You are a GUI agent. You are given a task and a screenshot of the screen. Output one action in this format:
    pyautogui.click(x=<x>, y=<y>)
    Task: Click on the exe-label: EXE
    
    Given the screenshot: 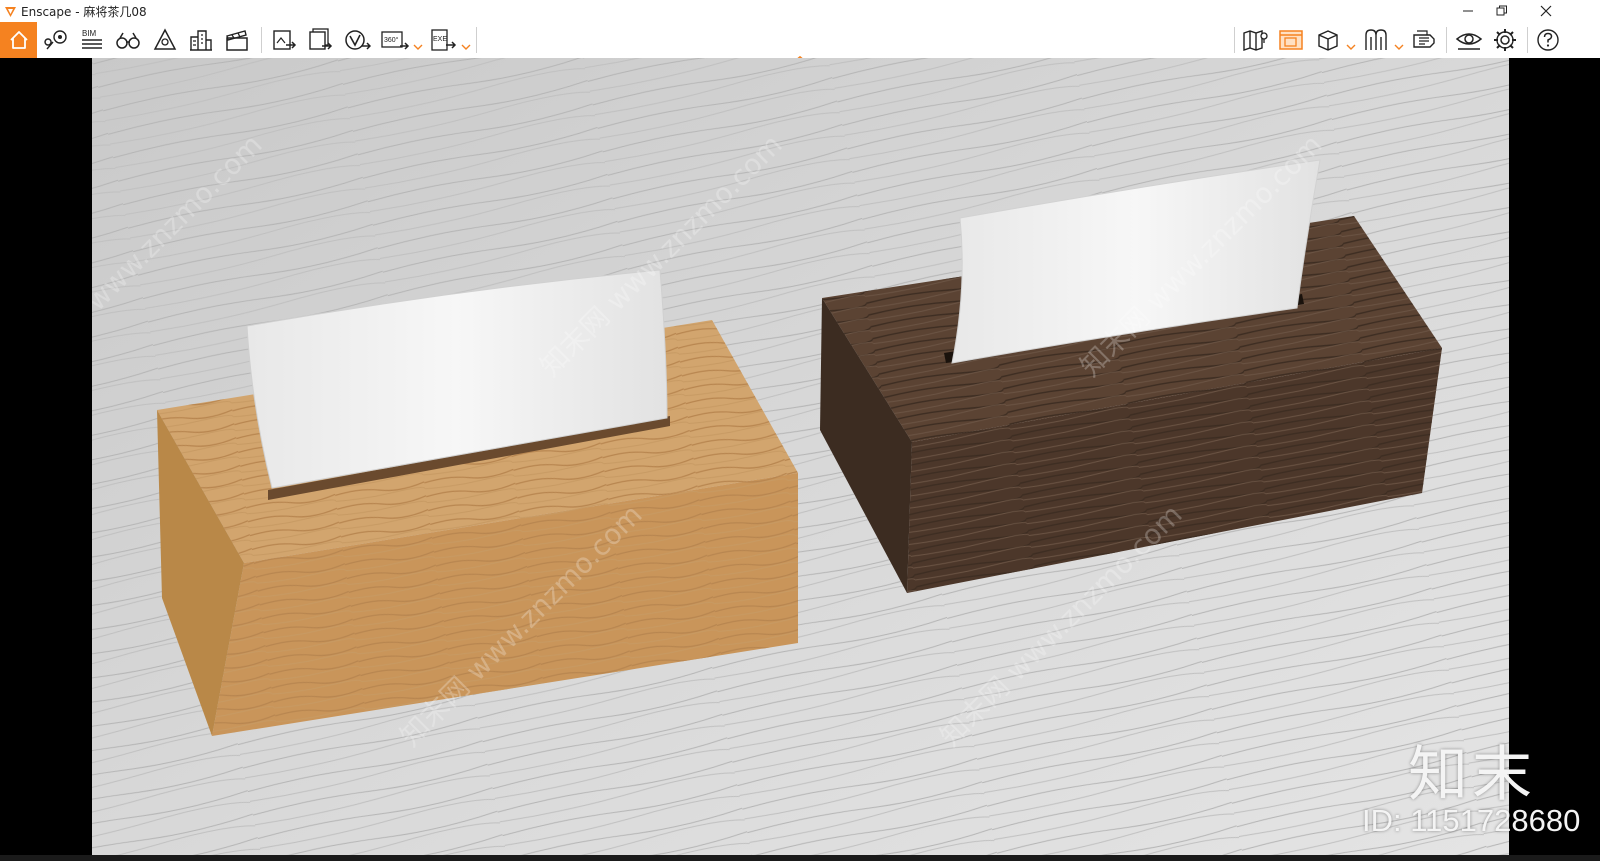 What is the action you would take?
    pyautogui.click(x=440, y=39)
    